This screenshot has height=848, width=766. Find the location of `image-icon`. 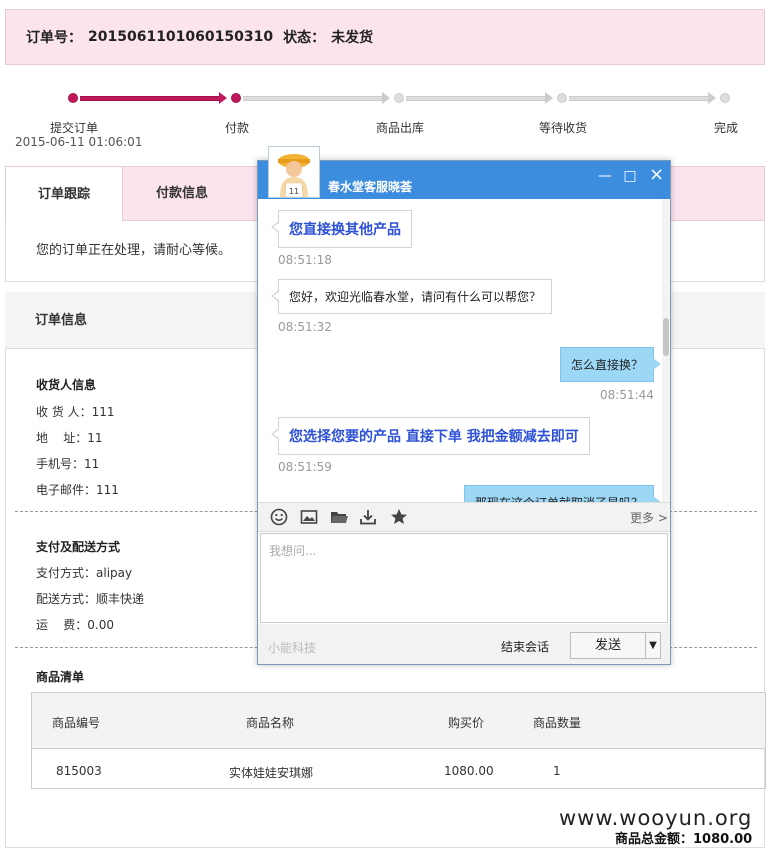

image-icon is located at coordinates (309, 517).